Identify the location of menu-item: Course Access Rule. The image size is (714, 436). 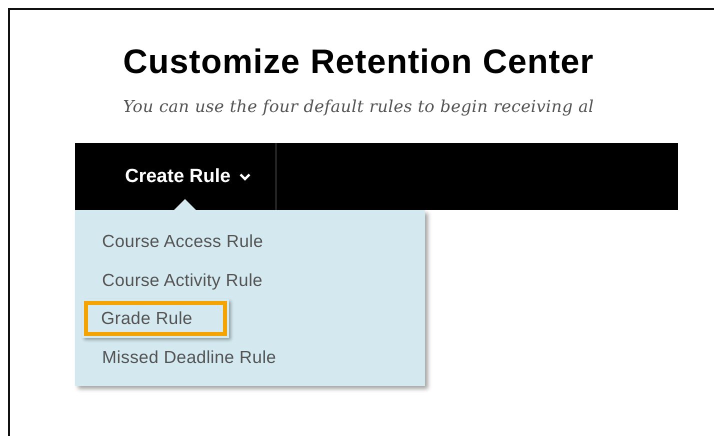
(250, 241).